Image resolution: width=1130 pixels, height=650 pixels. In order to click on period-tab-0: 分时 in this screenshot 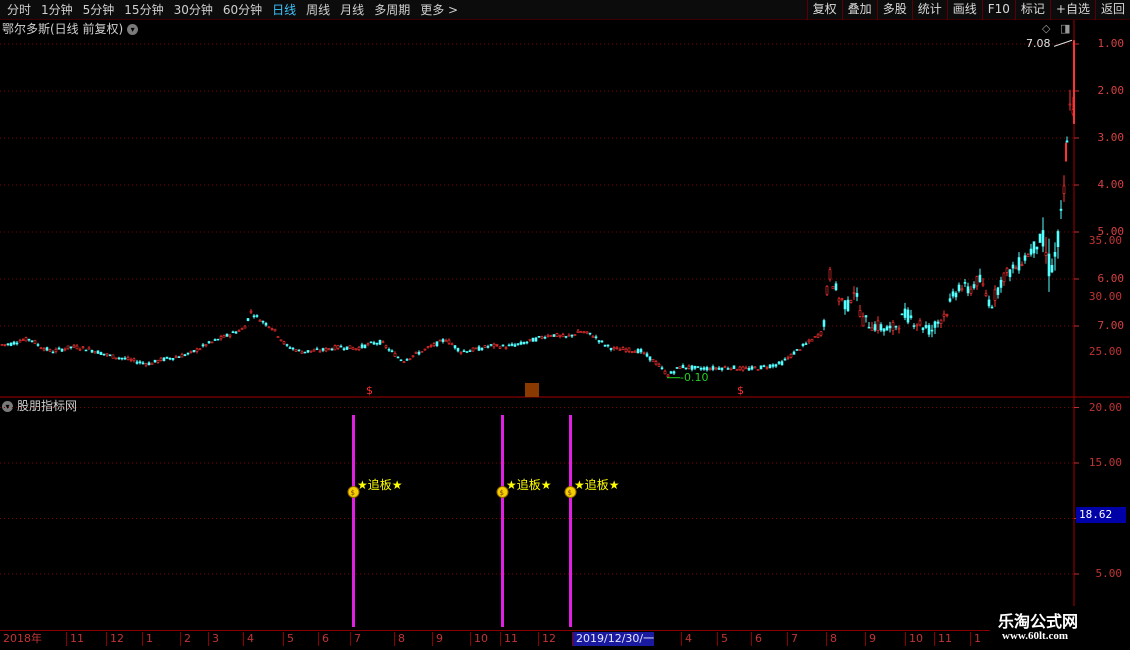, I will do `click(19, 10)`.